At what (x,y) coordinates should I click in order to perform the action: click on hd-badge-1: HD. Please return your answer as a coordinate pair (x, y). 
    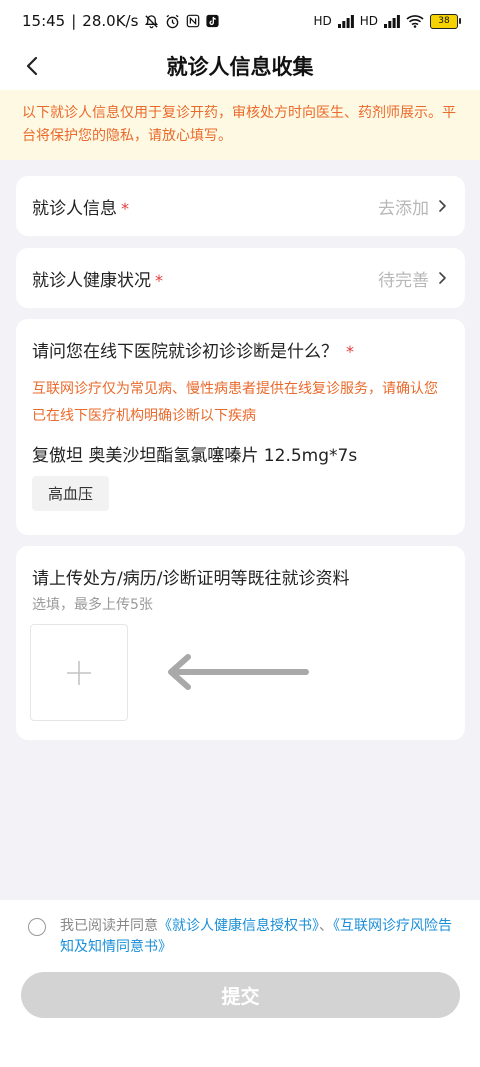
    Looking at the image, I should click on (322, 21).